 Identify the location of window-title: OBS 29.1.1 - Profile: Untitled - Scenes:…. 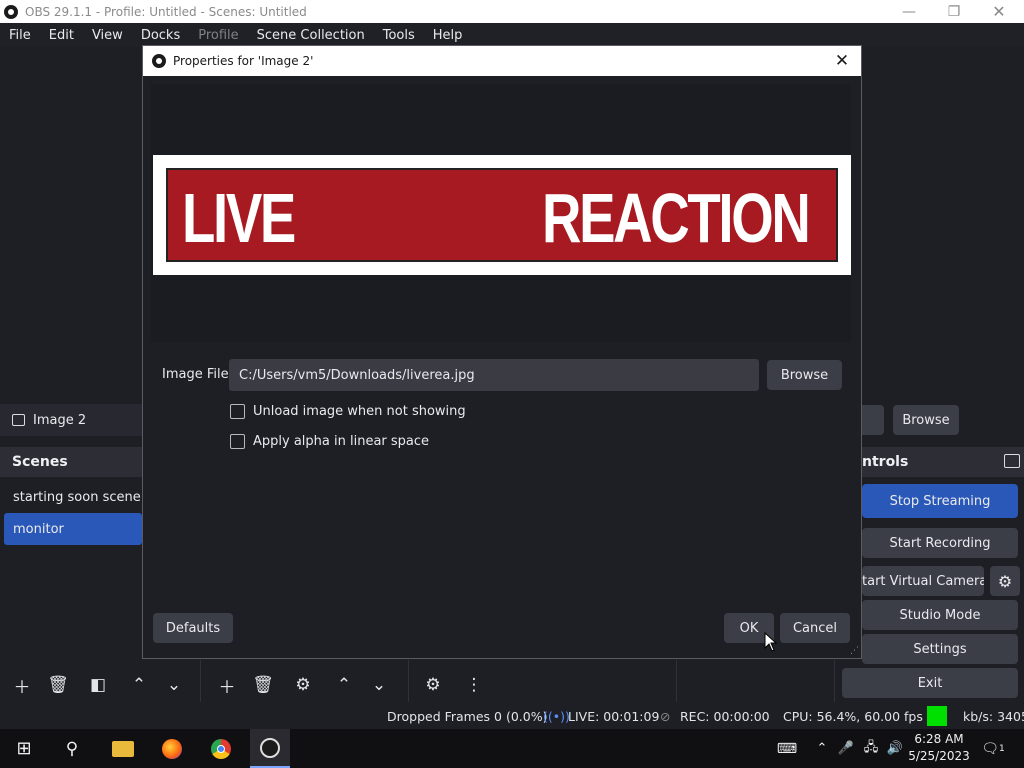
(166, 11).